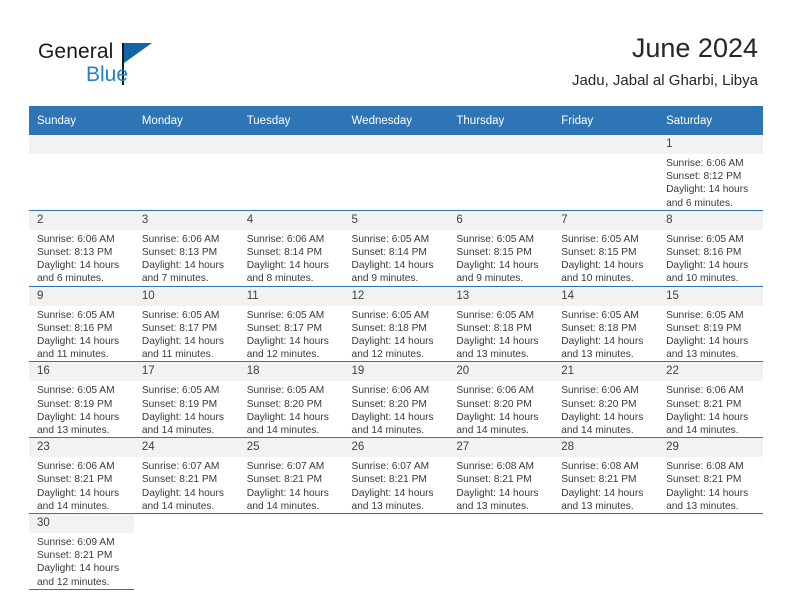  Describe the element at coordinates (606, 372) in the screenshot. I see `day-number: 21` at that location.